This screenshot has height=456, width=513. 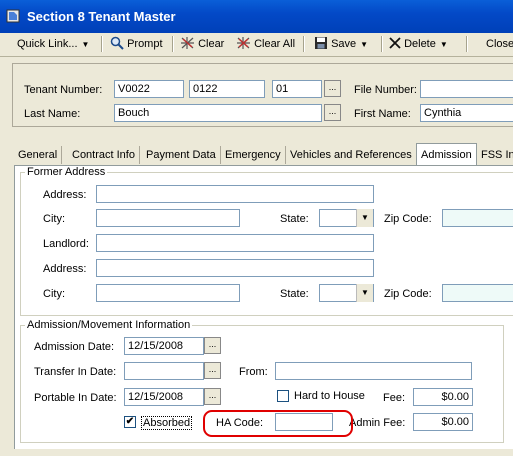 What do you see at coordinates (52, 114) in the screenshot?
I see `last-name-label: Last Name:` at bounding box center [52, 114].